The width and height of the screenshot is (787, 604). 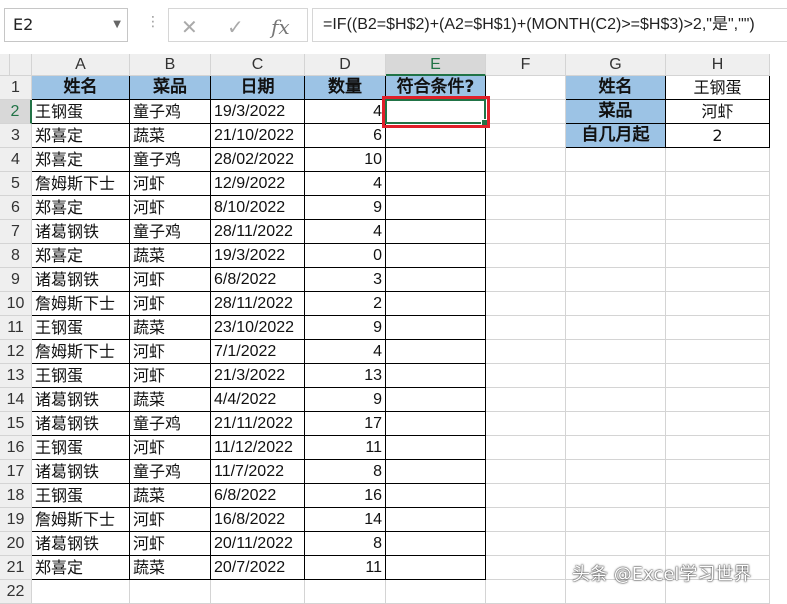 I want to click on table-cell: 王钢蛋, so click(x=81, y=376).